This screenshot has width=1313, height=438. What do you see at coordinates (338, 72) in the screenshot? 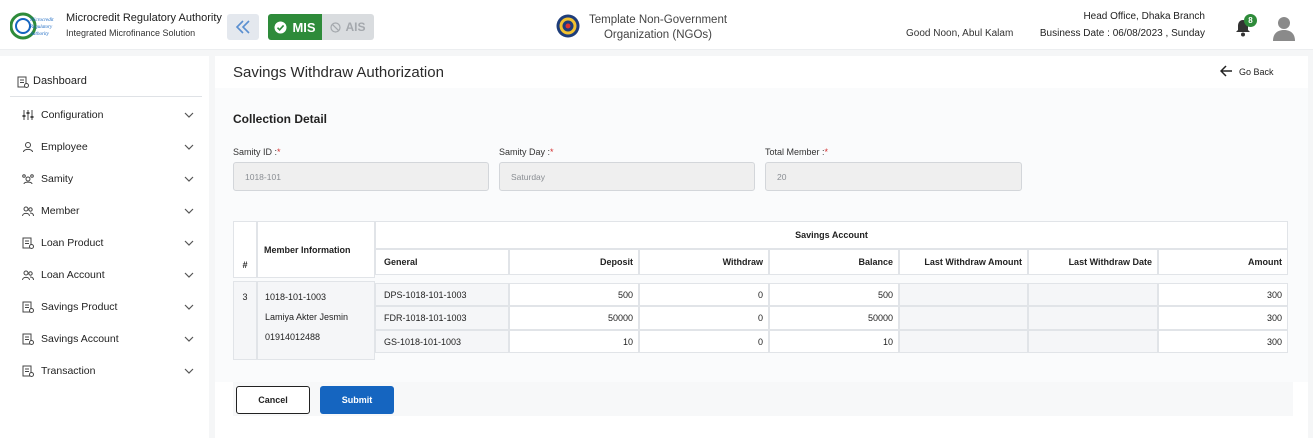
I see `page-title: Savings Withdraw Authorization` at bounding box center [338, 72].